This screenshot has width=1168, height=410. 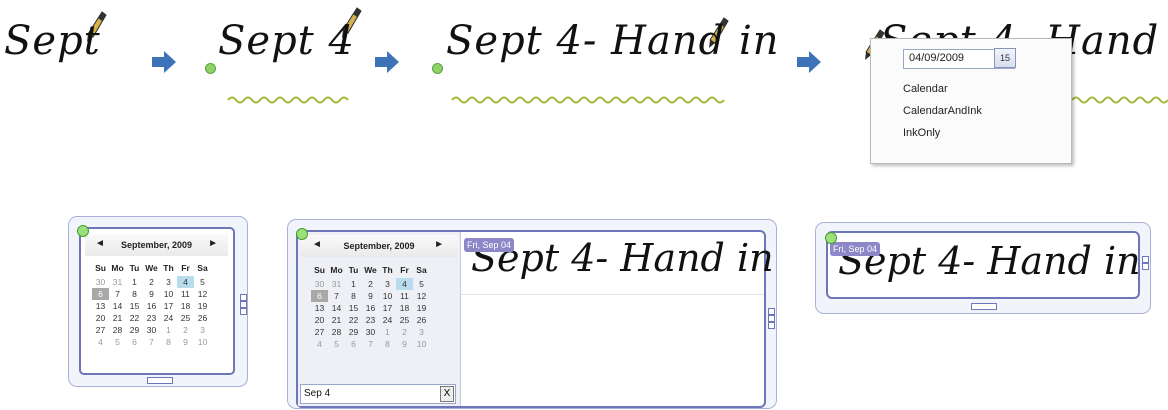 I want to click on menu-item-ink-only: InkOnly, so click(x=921, y=133).